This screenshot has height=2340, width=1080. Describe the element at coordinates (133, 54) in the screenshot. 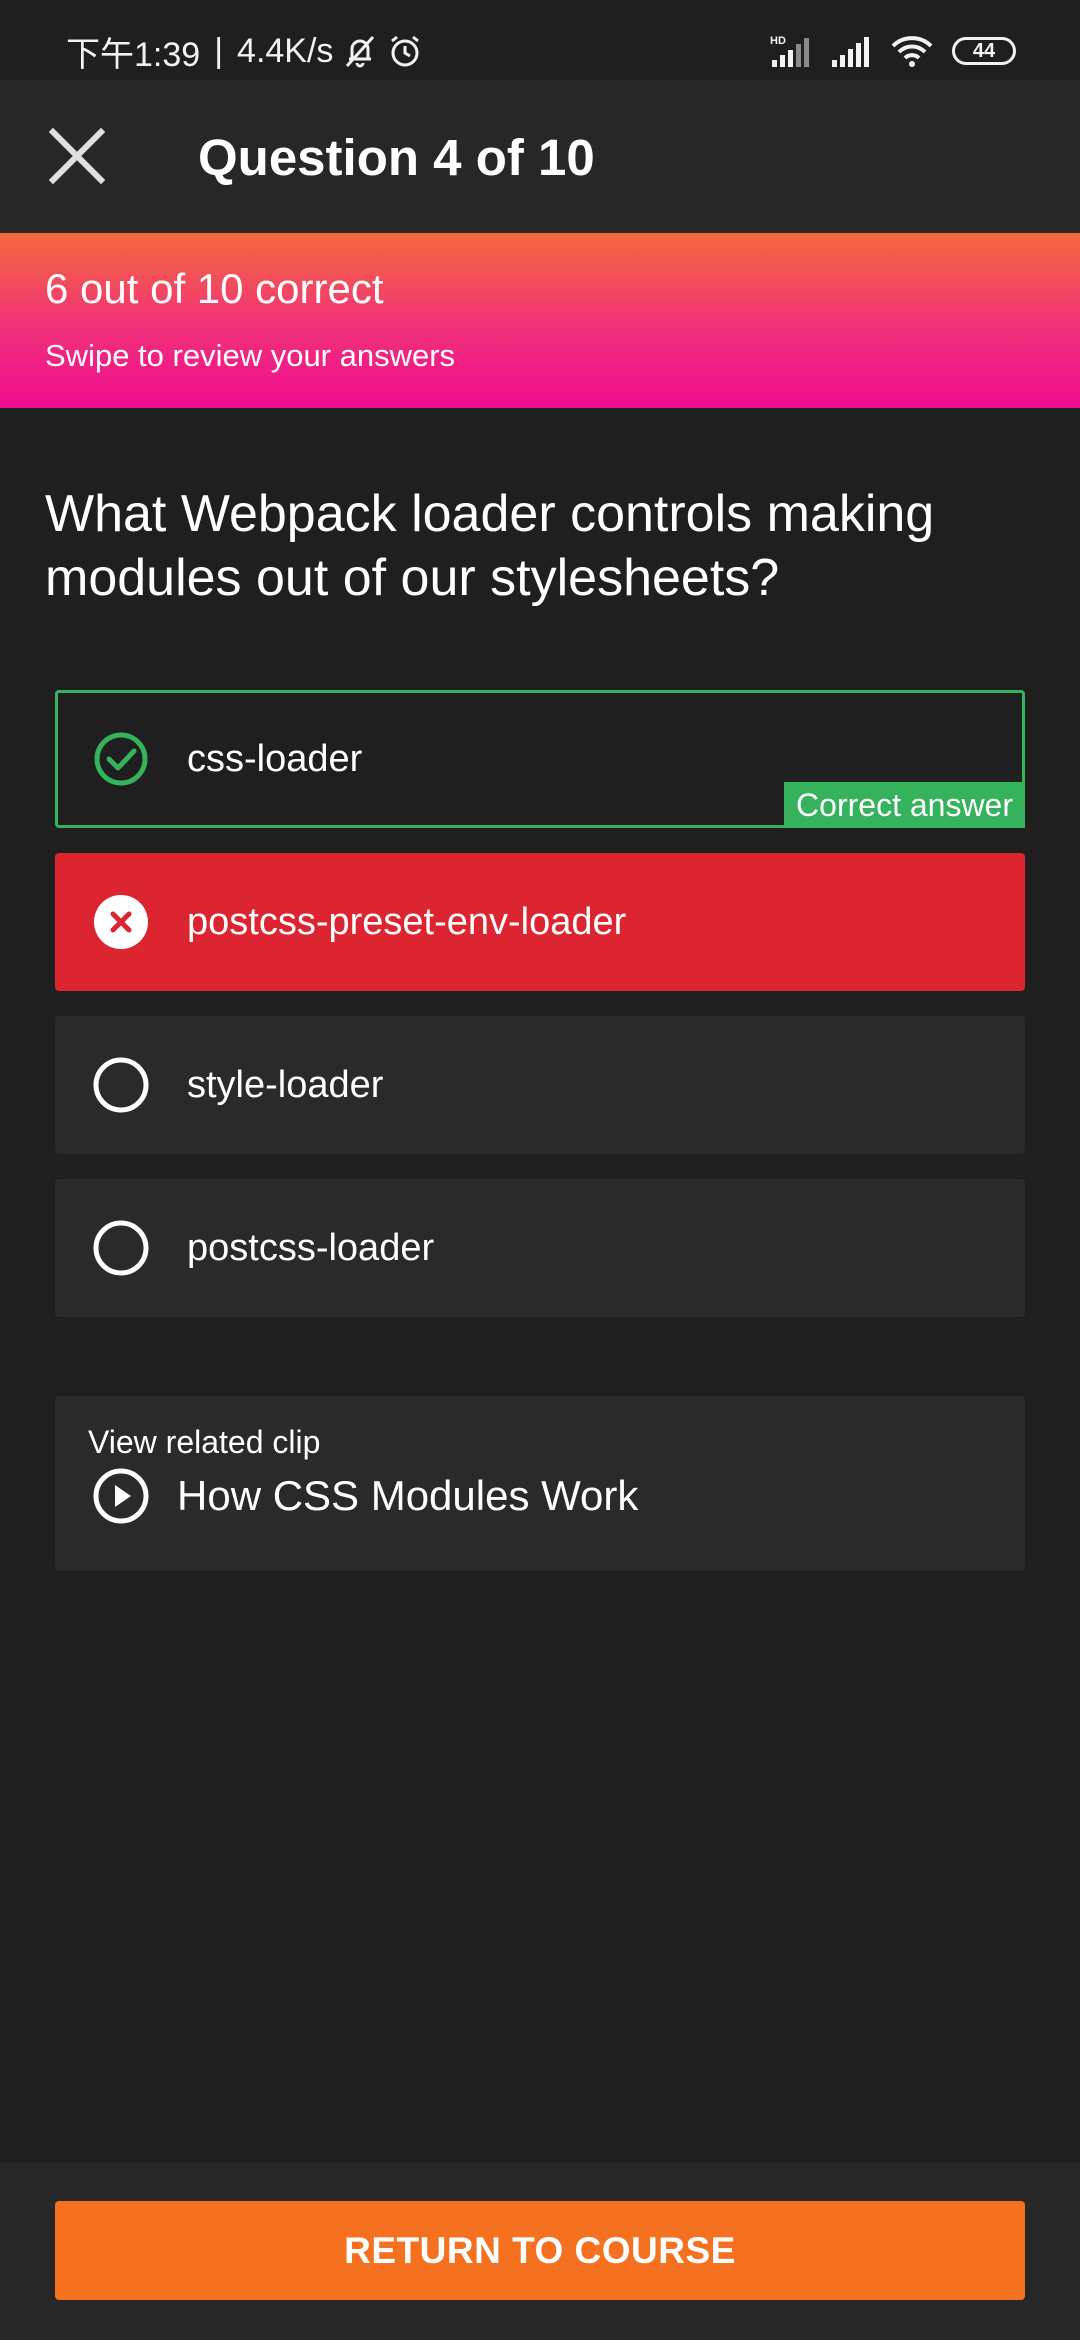

I see `status-time: 下午1:39` at that location.